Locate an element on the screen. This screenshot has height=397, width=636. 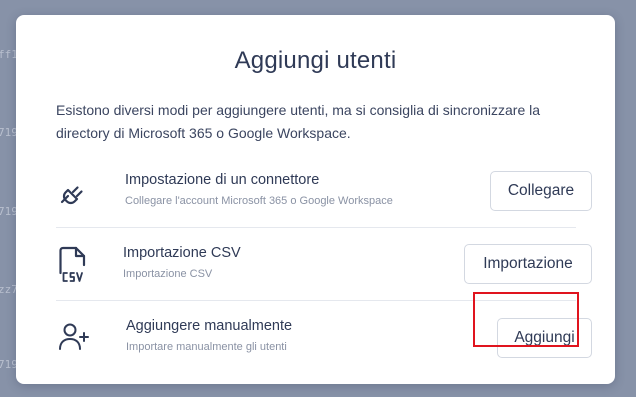
highlight-box is located at coordinates (526, 319).